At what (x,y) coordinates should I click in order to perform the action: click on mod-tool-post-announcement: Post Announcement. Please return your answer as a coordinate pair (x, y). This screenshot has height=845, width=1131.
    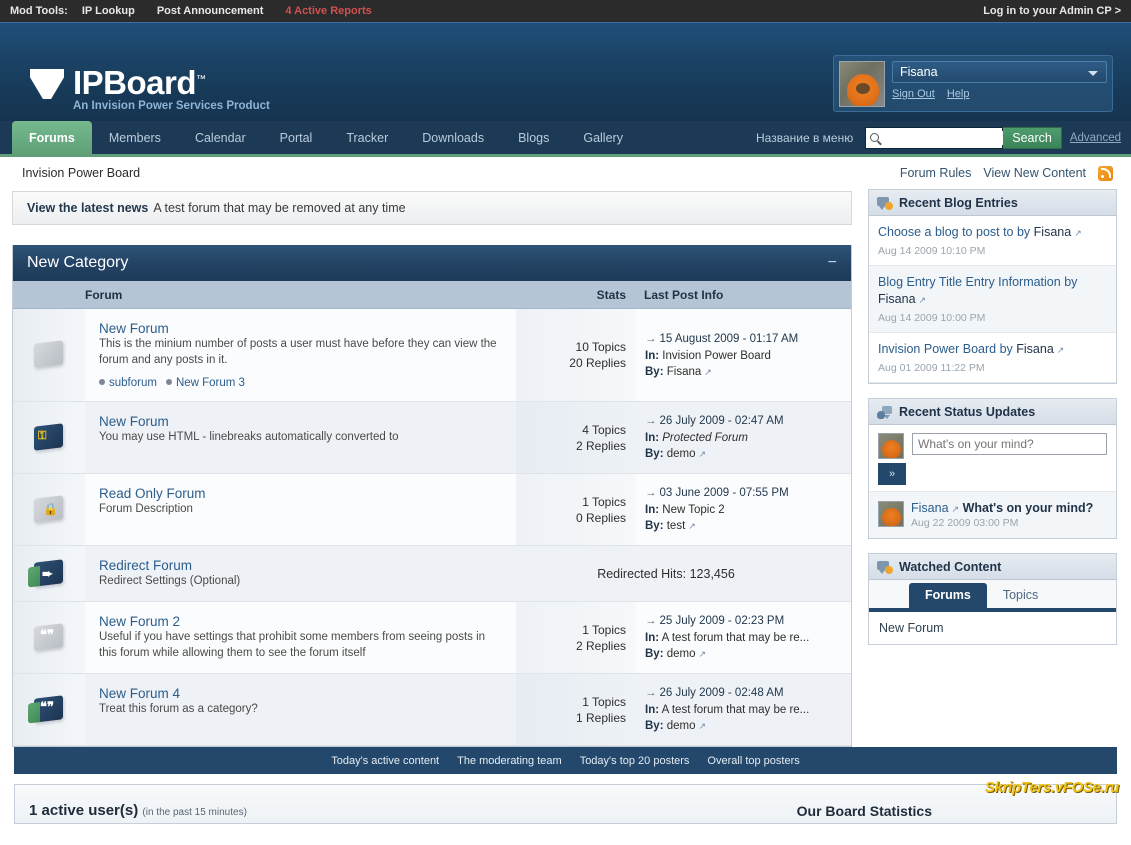
    Looking at the image, I should click on (210, 11).